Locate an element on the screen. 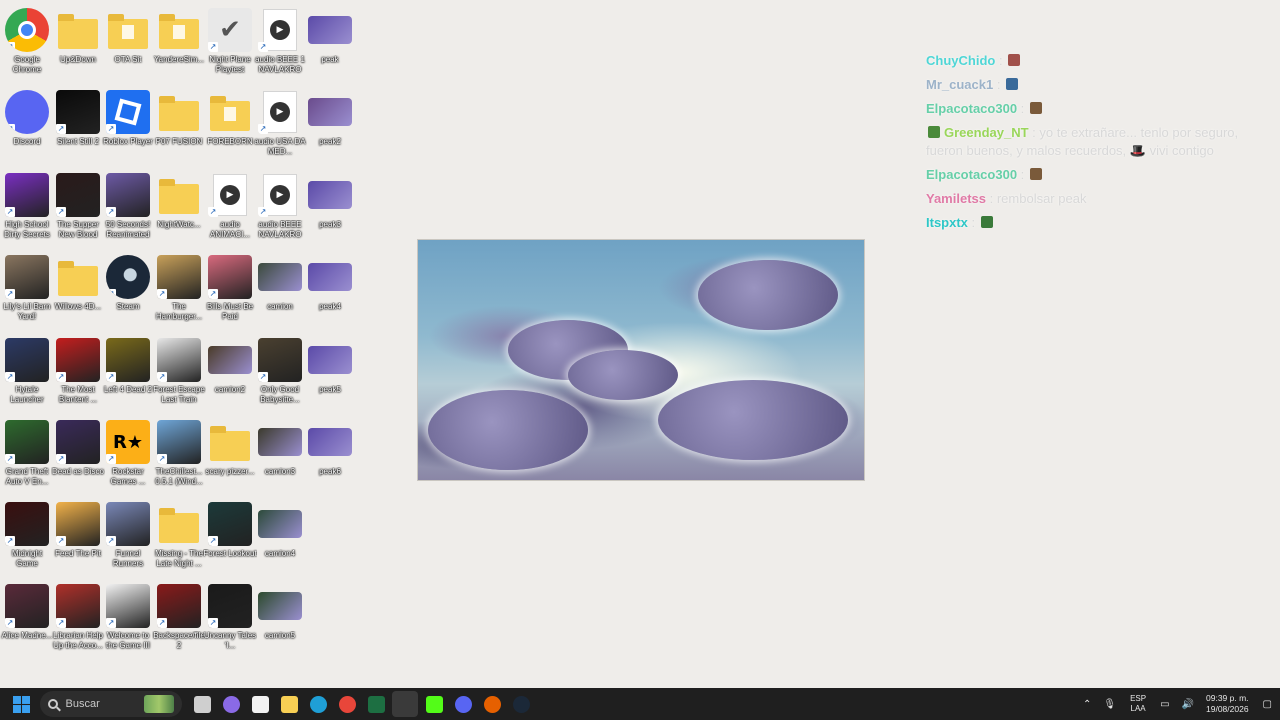  taskbar-app-chrome is located at coordinates (347, 704).